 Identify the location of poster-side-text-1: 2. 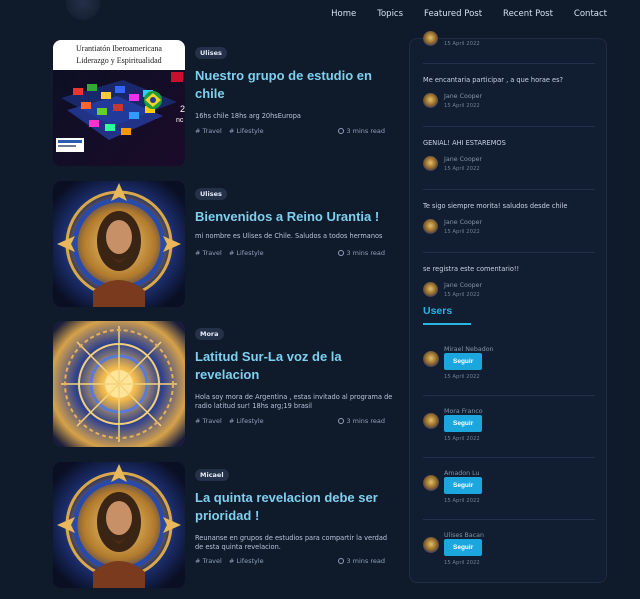
(182, 109).